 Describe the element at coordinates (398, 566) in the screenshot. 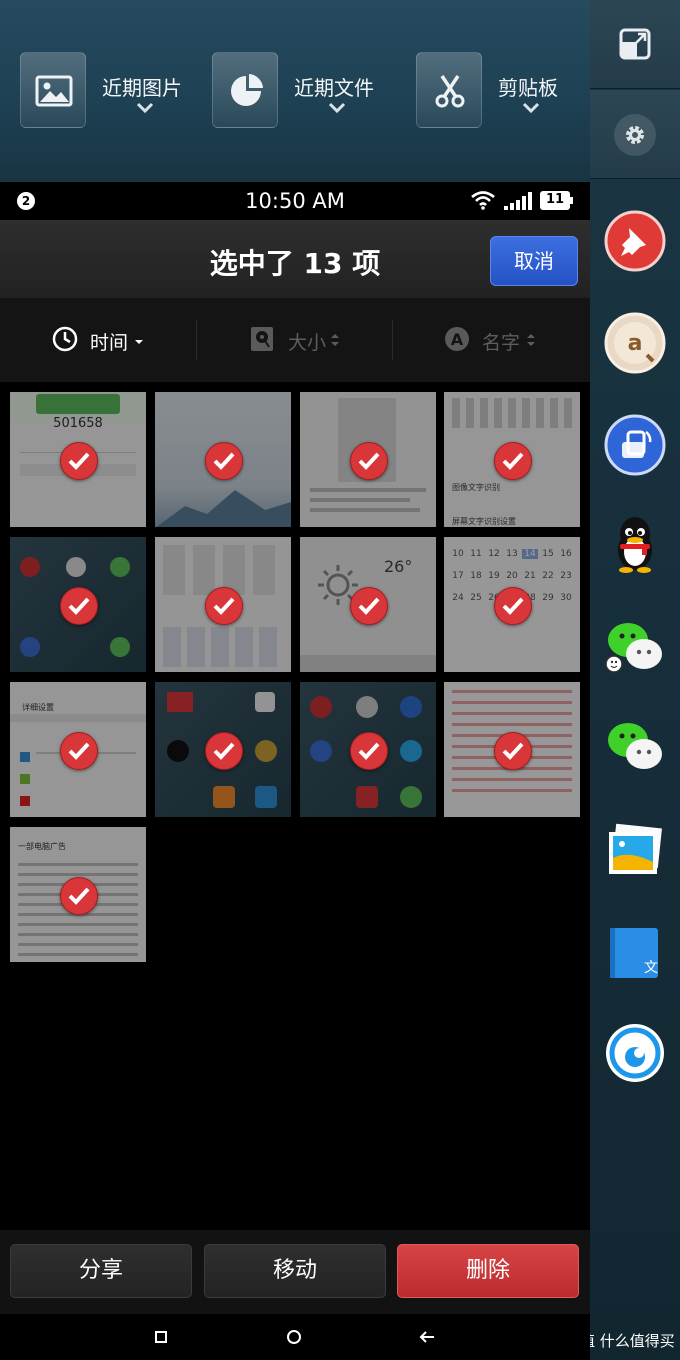

I see `weather-temp: 26°` at that location.